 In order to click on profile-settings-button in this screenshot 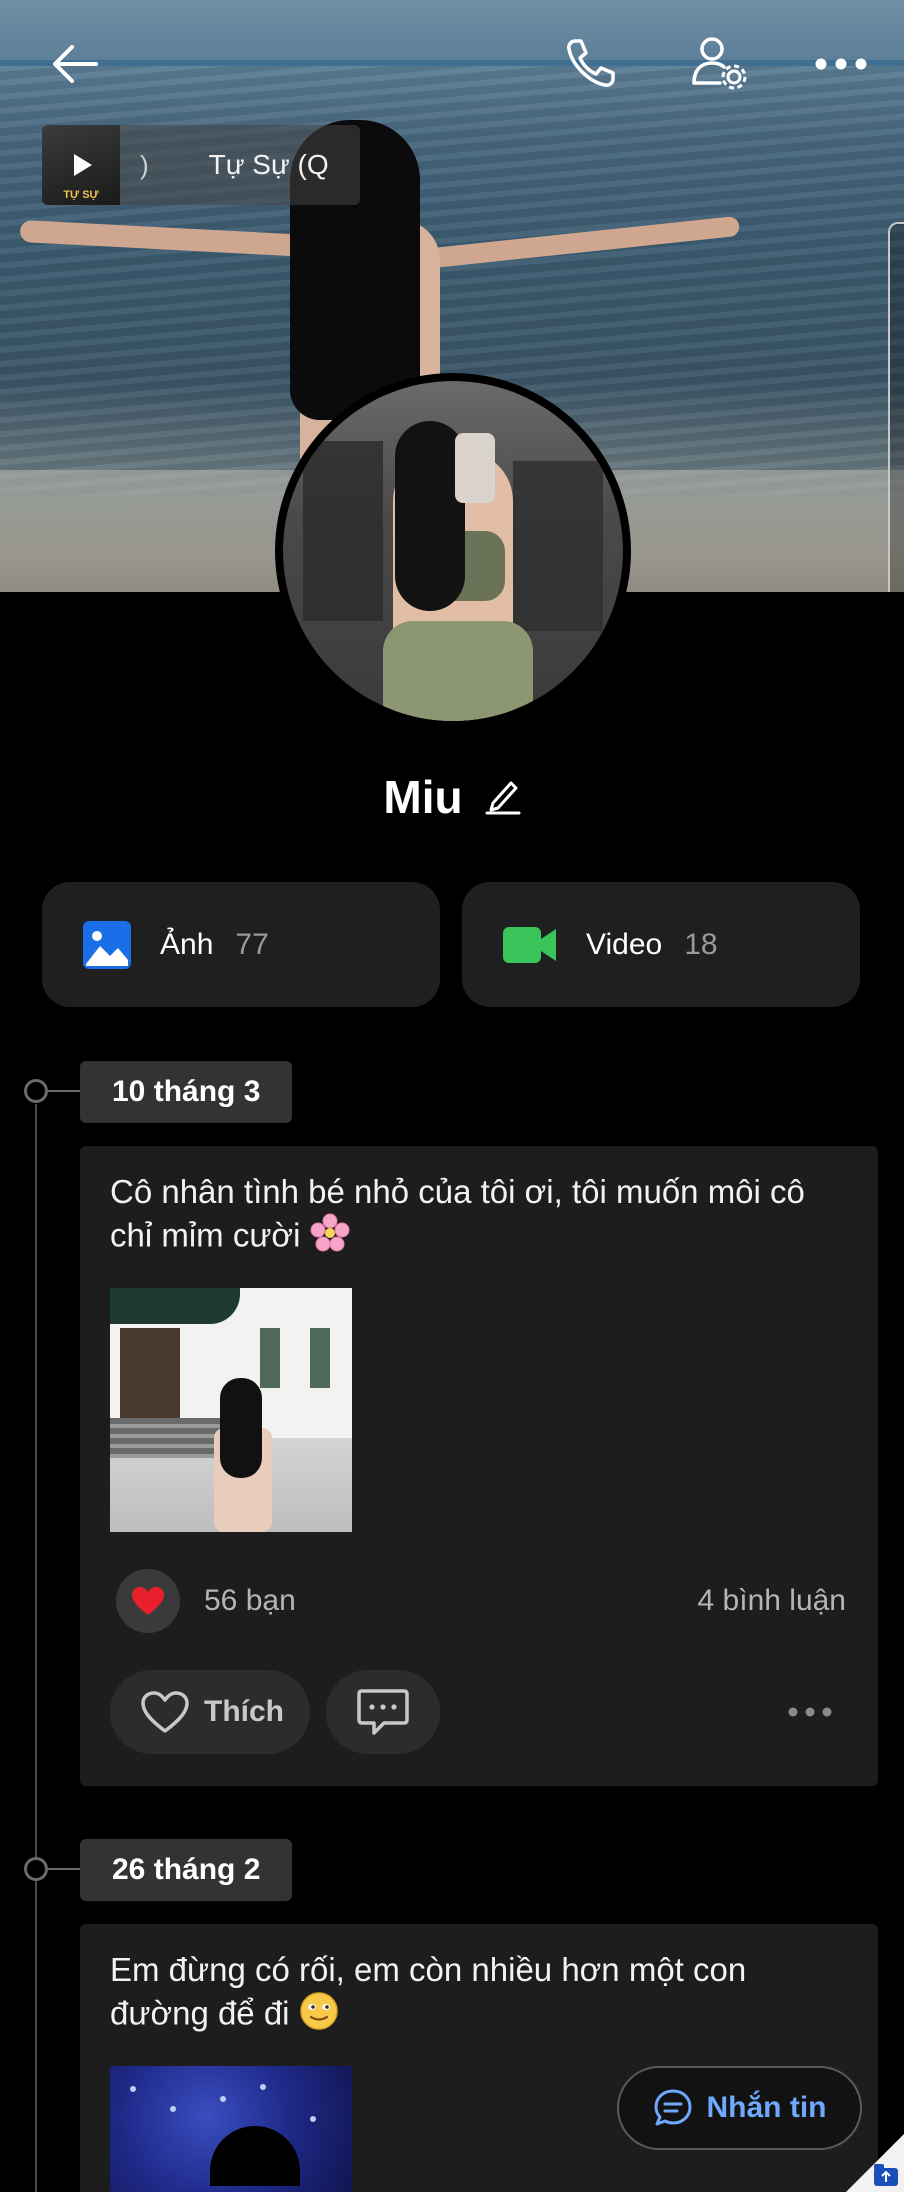, I will do `click(720, 63)`.